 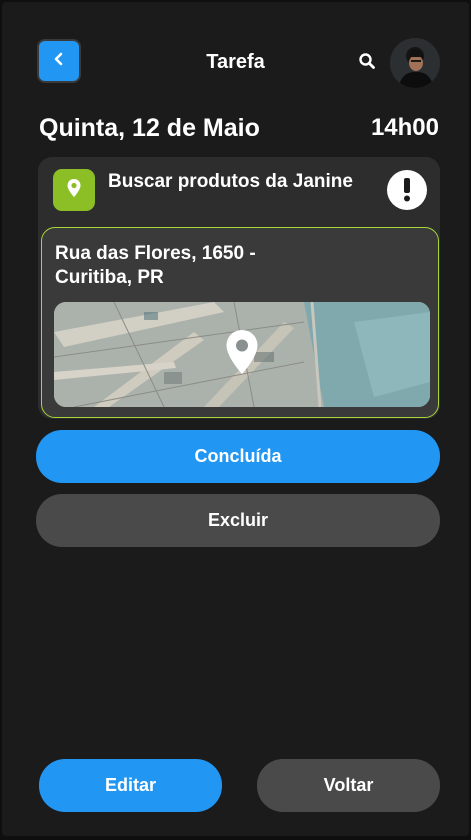 I want to click on category-badge, so click(x=74, y=190).